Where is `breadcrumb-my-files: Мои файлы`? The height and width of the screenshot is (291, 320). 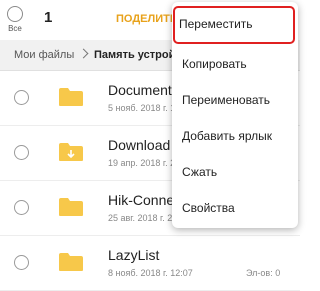
breadcrumb-my-files: Мои файлы is located at coordinates (44, 55).